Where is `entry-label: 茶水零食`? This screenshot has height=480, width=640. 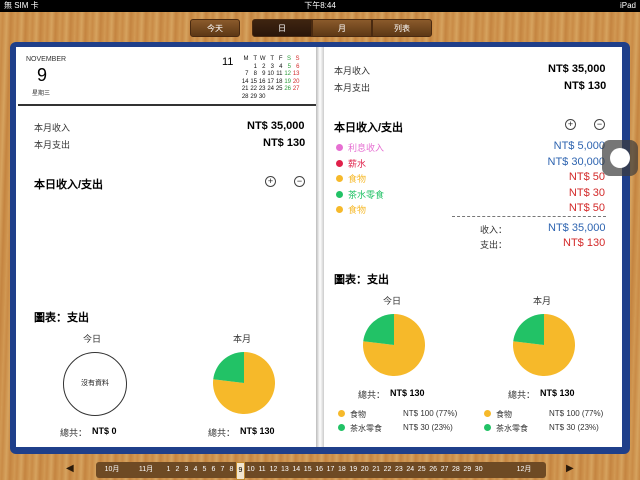 entry-label: 茶水零食 is located at coordinates (366, 194).